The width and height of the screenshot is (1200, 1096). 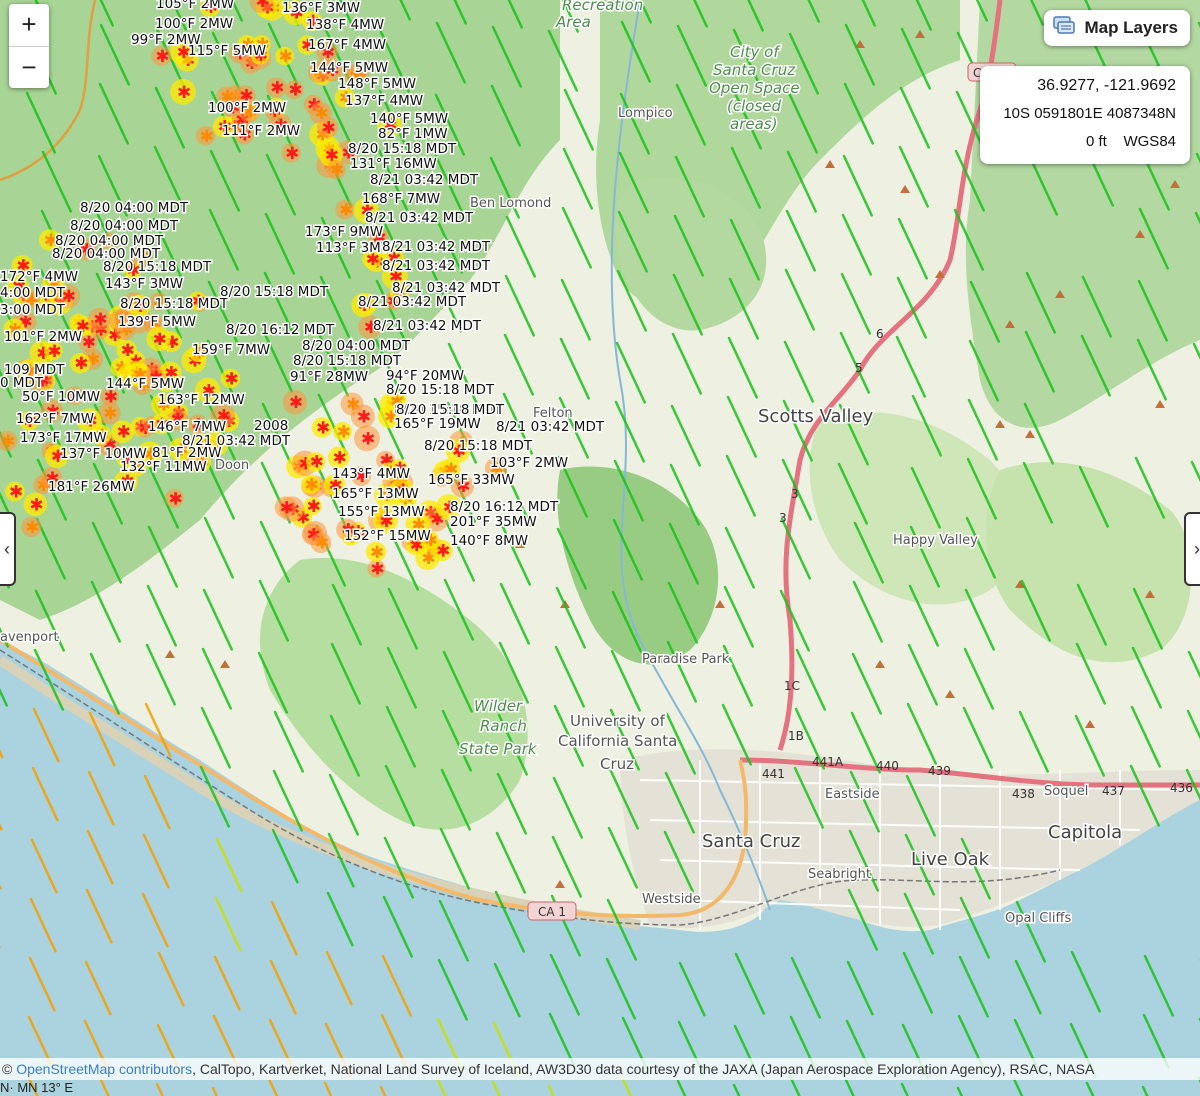 I want to click on fire-detection-label: 165°F 19MW, so click(x=437, y=424).